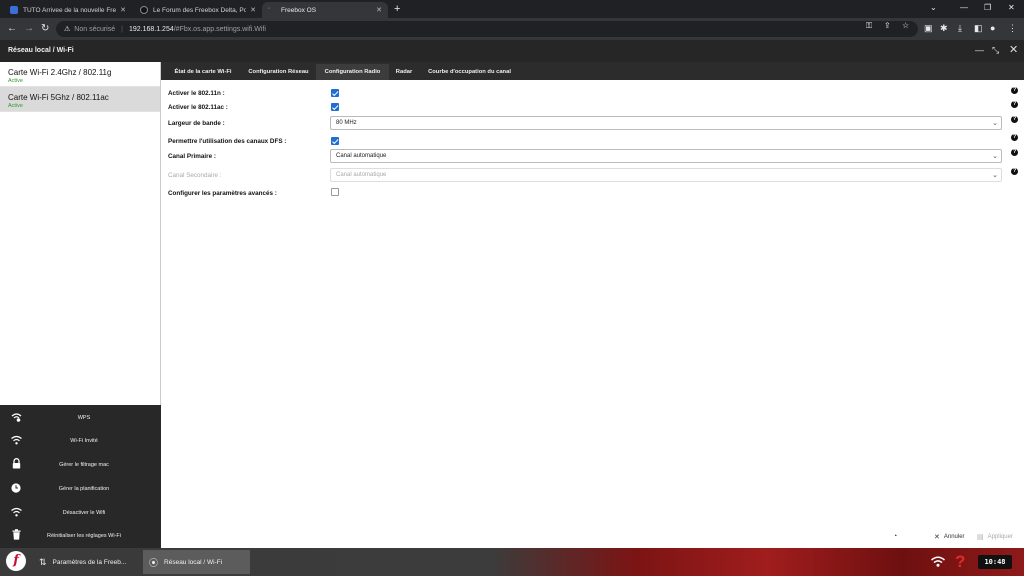 This screenshot has height=576, width=1024. Describe the element at coordinates (1000, 537) in the screenshot. I see `apply-label: Appliquer` at that location.